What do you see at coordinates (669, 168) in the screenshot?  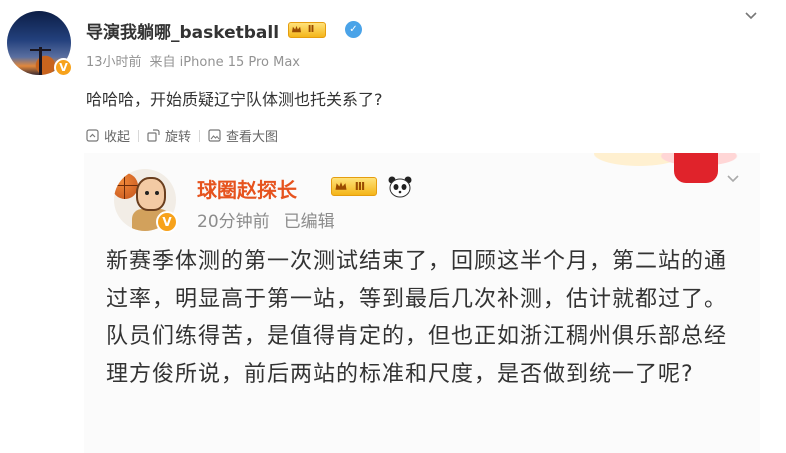 I see `decorative-banner` at bounding box center [669, 168].